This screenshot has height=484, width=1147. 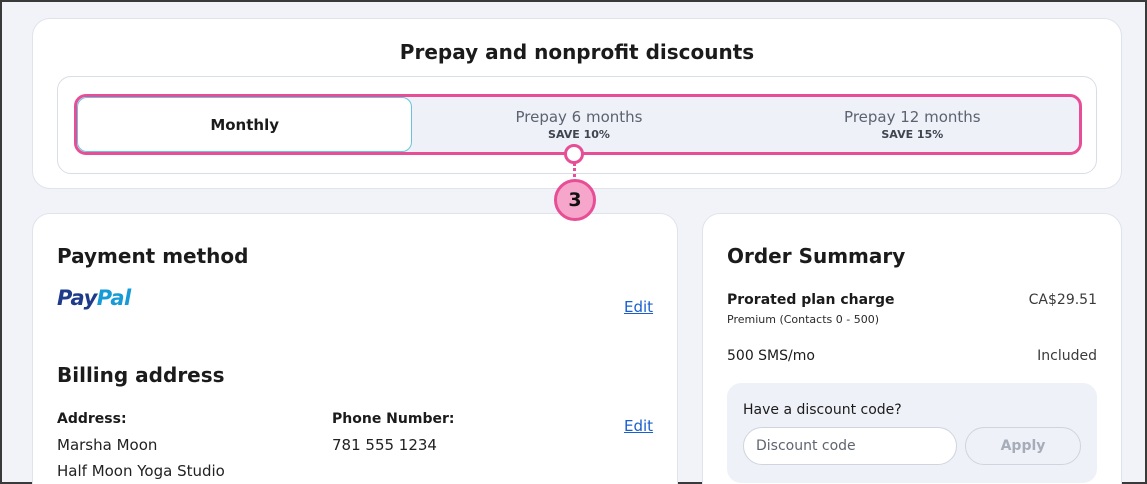 I want to click on order-summary-title: Order Summary, so click(x=816, y=256).